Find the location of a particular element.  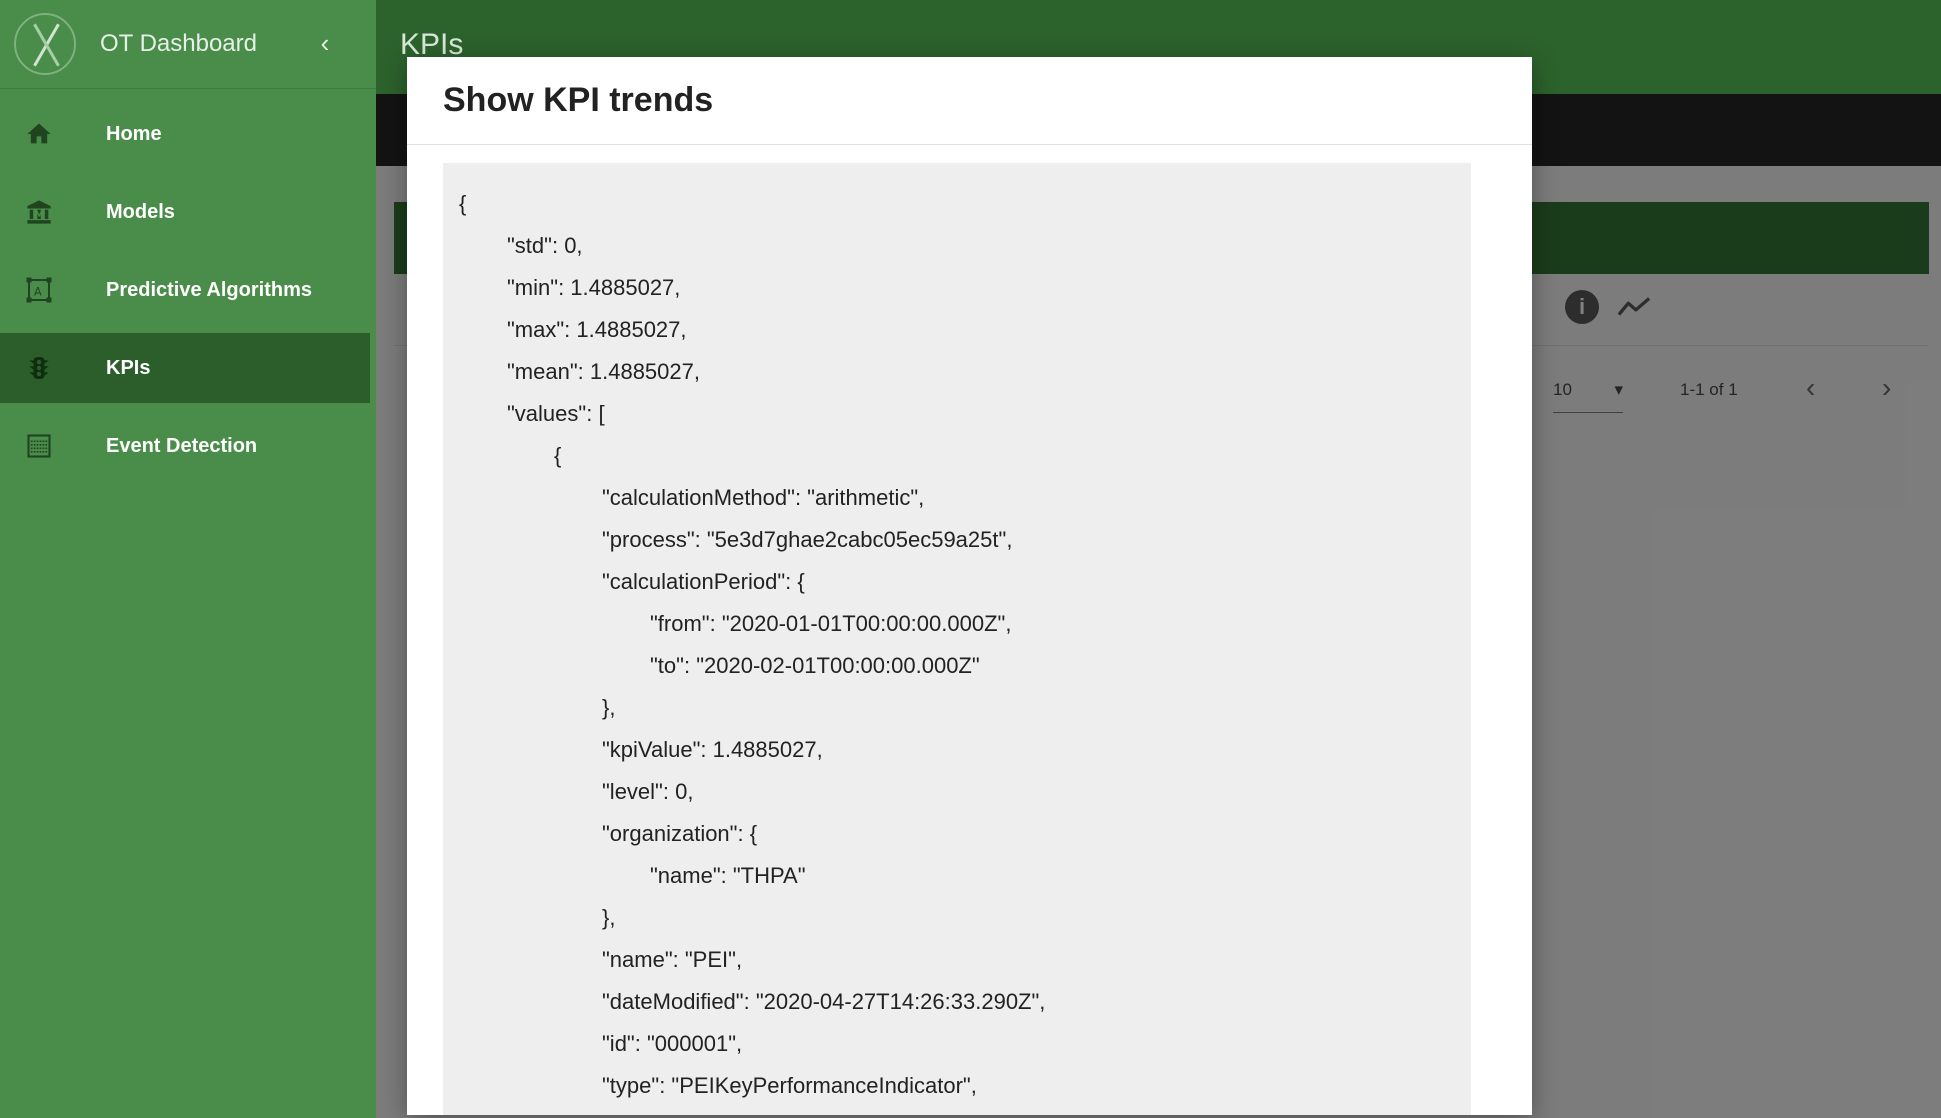

sidebar-item-label: Event Detection is located at coordinates (182, 445).